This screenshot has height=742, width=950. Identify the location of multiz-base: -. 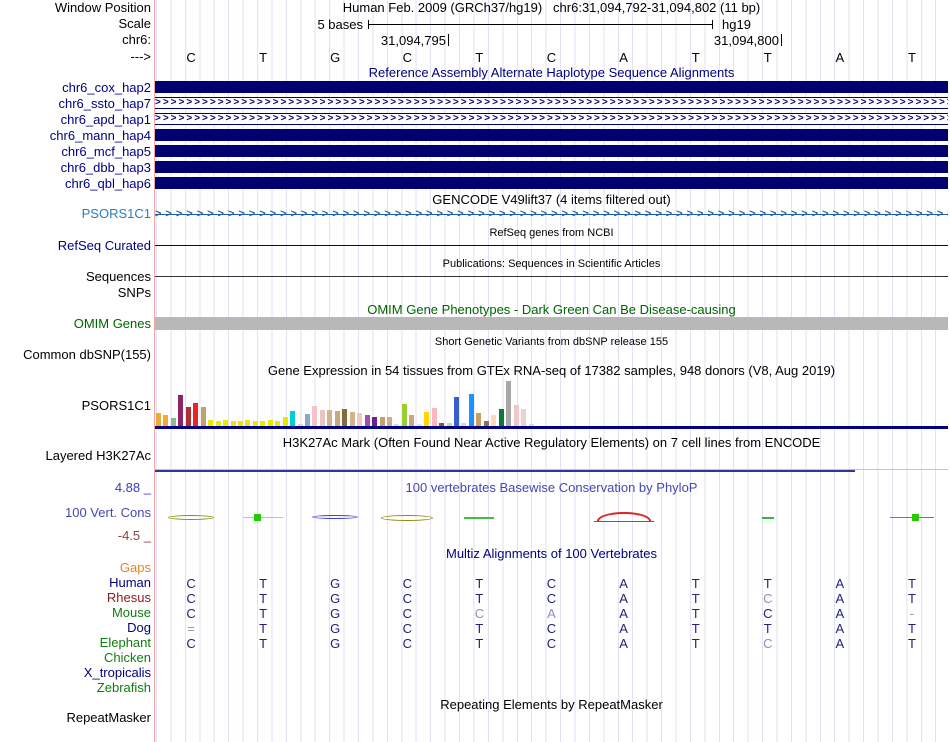
(912, 613).